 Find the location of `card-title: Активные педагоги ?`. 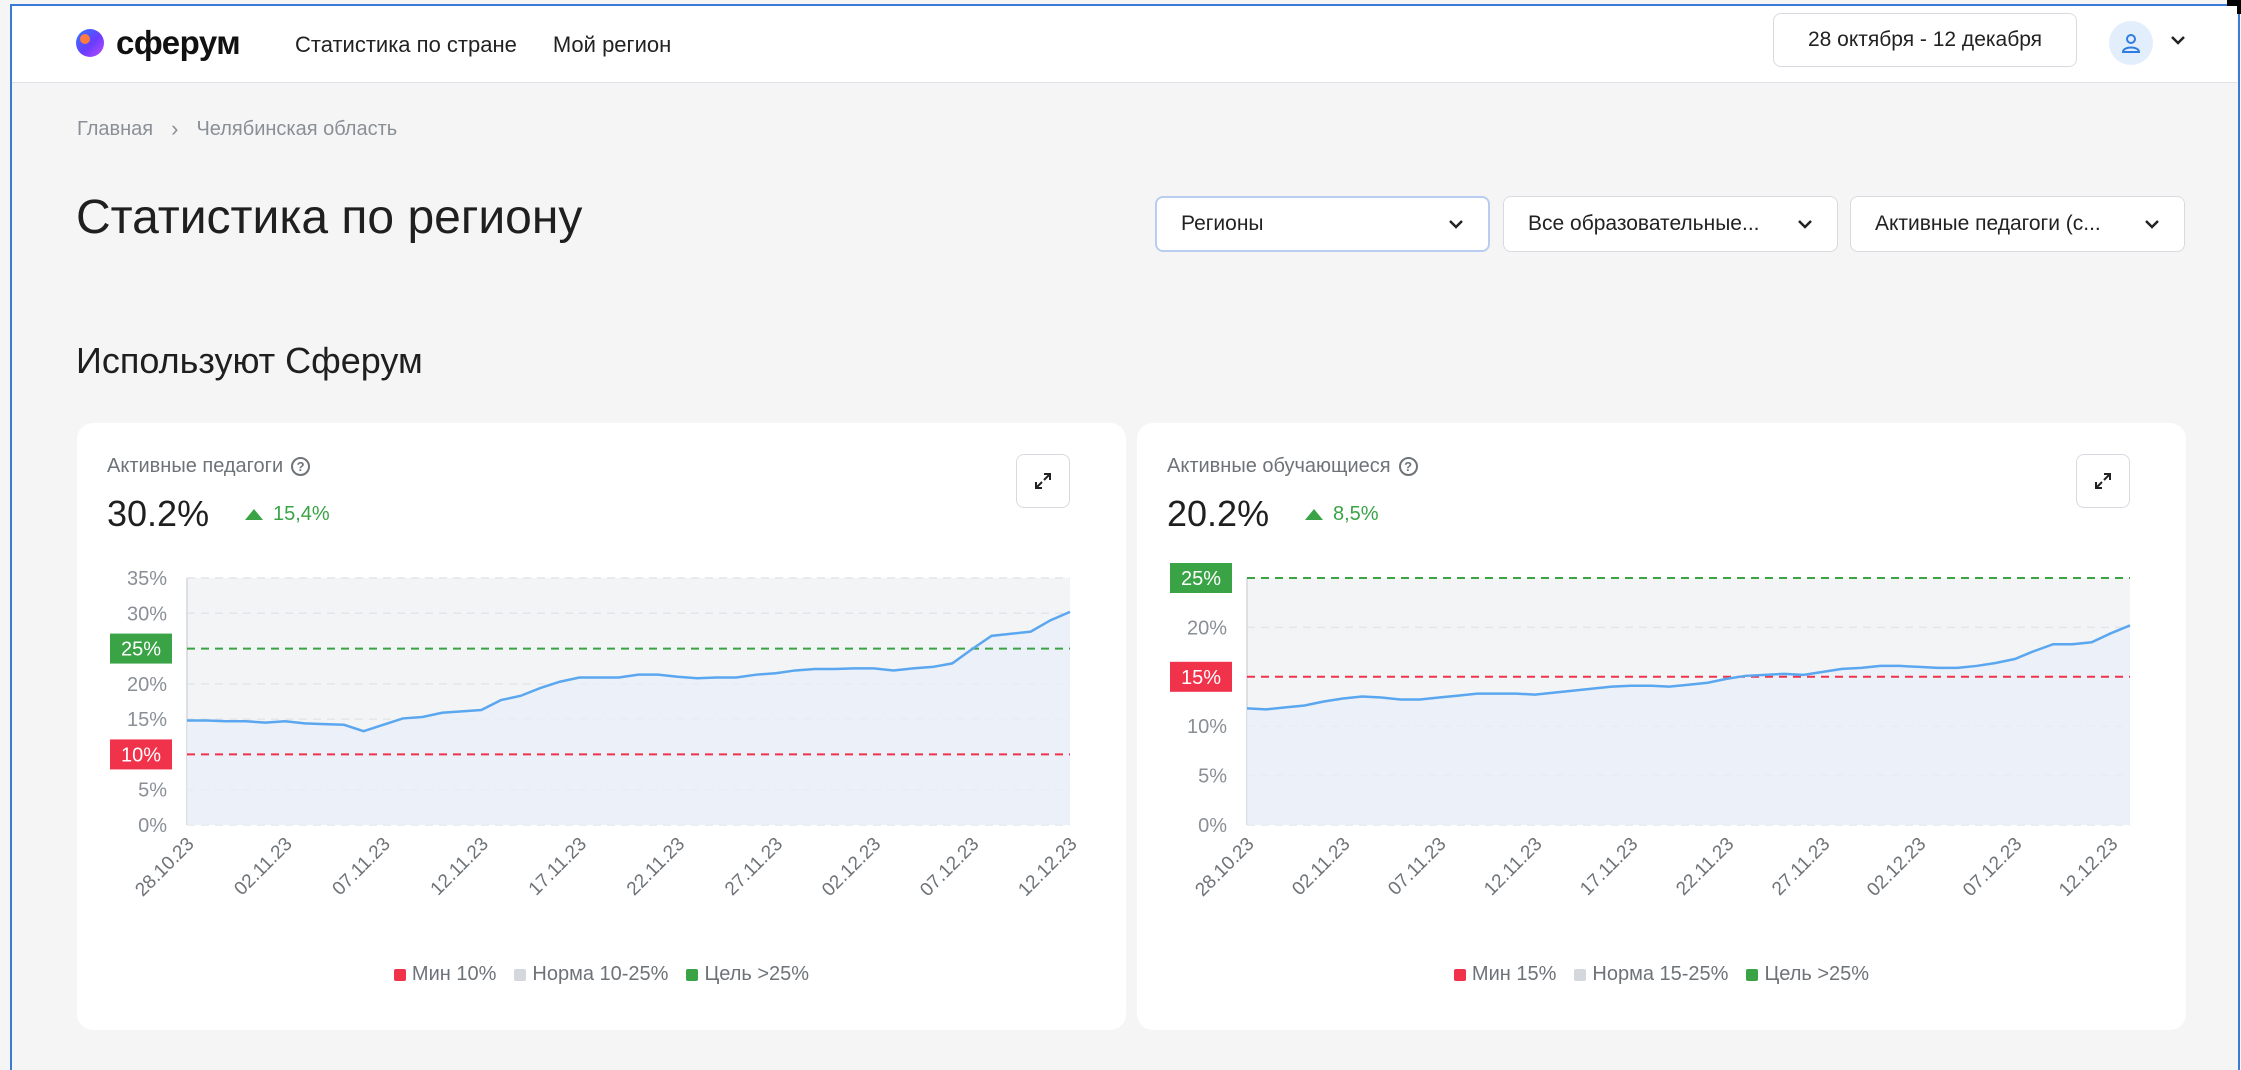

card-title: Активные педагоги ? is located at coordinates (209, 466).